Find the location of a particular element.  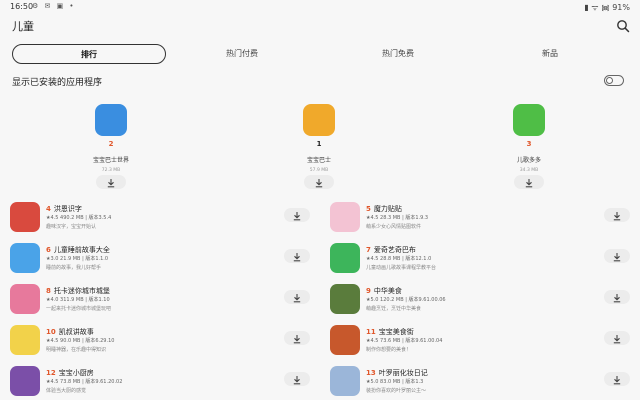

podium-item-2: 2 宝宝巴士世界 72.3 MB is located at coordinates (111, 146).